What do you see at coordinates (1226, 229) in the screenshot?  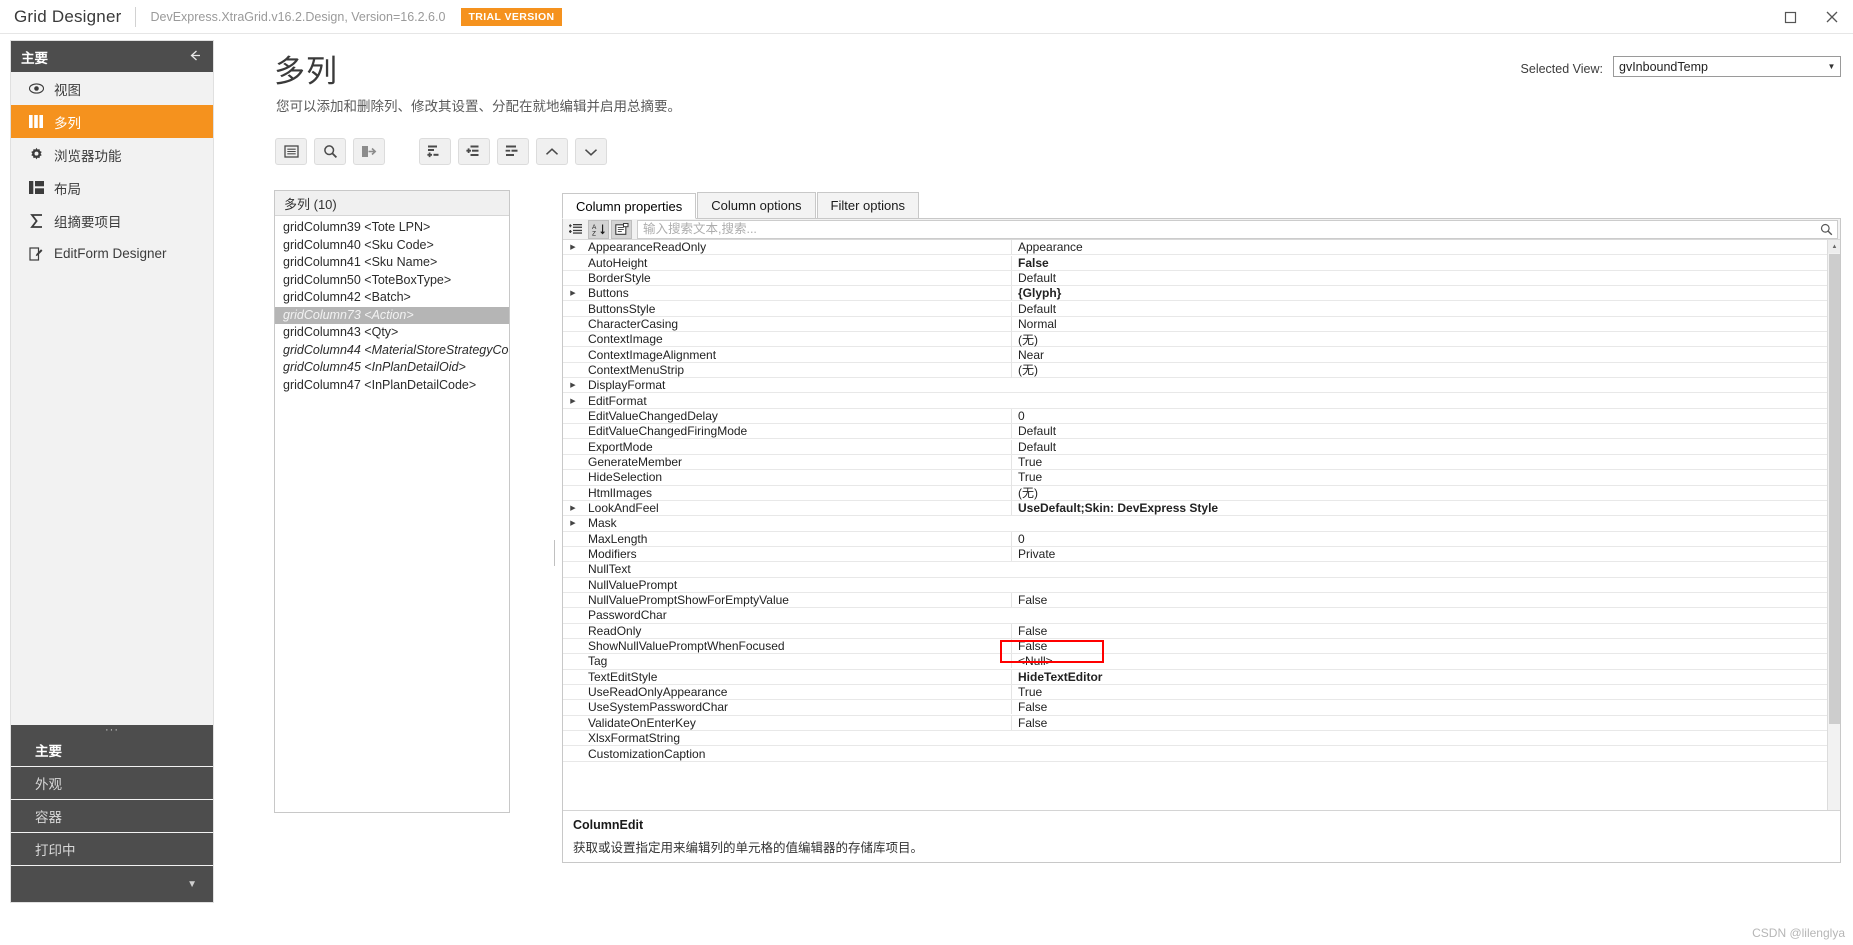 I see `property-search-input` at bounding box center [1226, 229].